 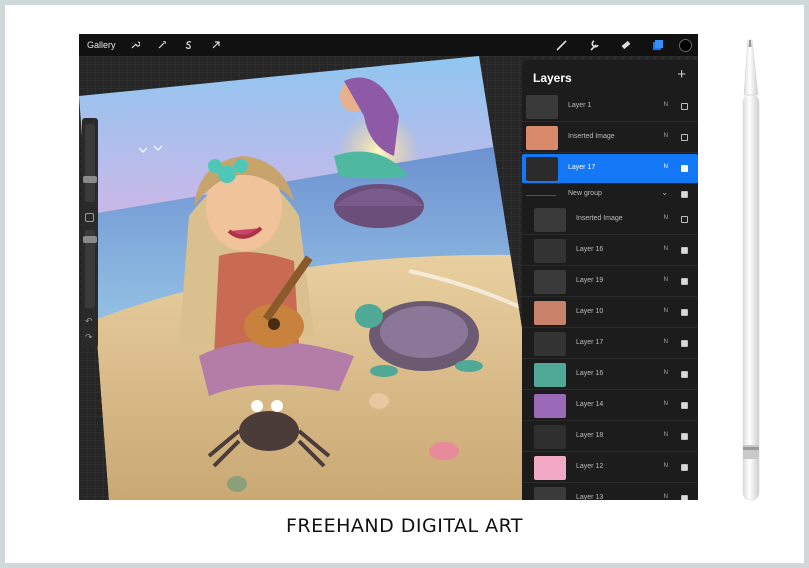 What do you see at coordinates (216, 45) in the screenshot?
I see `transform-arrow-icon` at bounding box center [216, 45].